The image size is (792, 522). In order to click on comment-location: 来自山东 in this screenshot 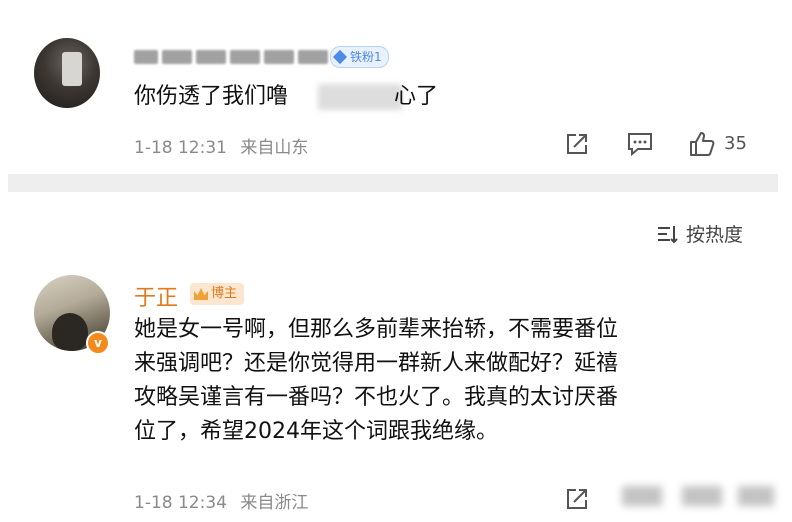, I will do `click(274, 148)`.